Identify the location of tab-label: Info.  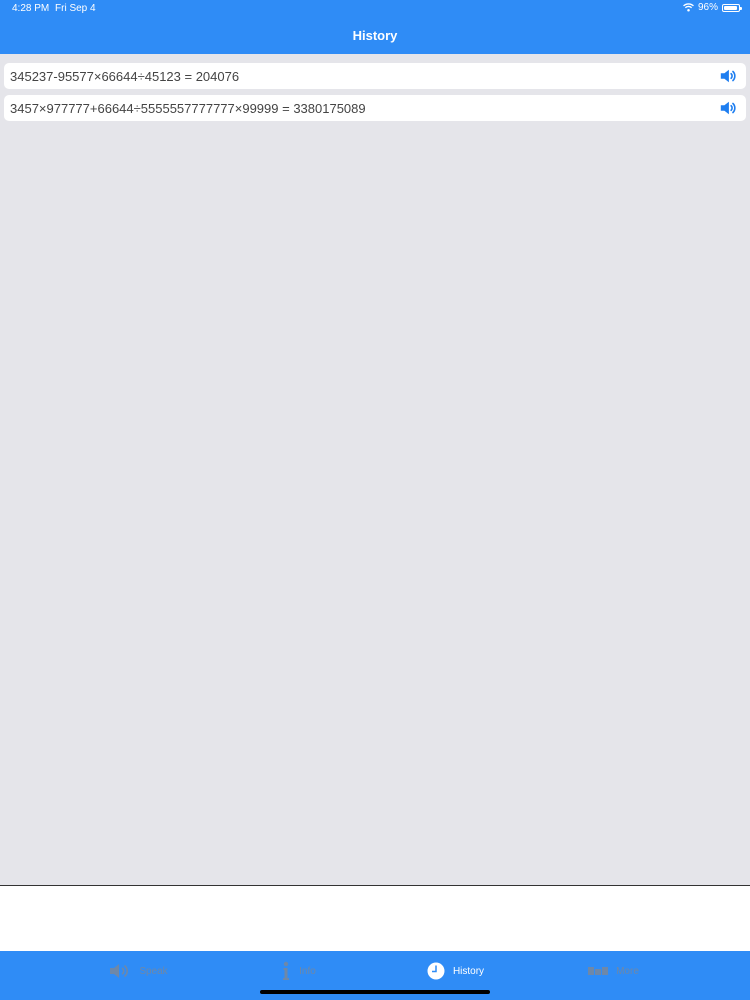
(307, 971).